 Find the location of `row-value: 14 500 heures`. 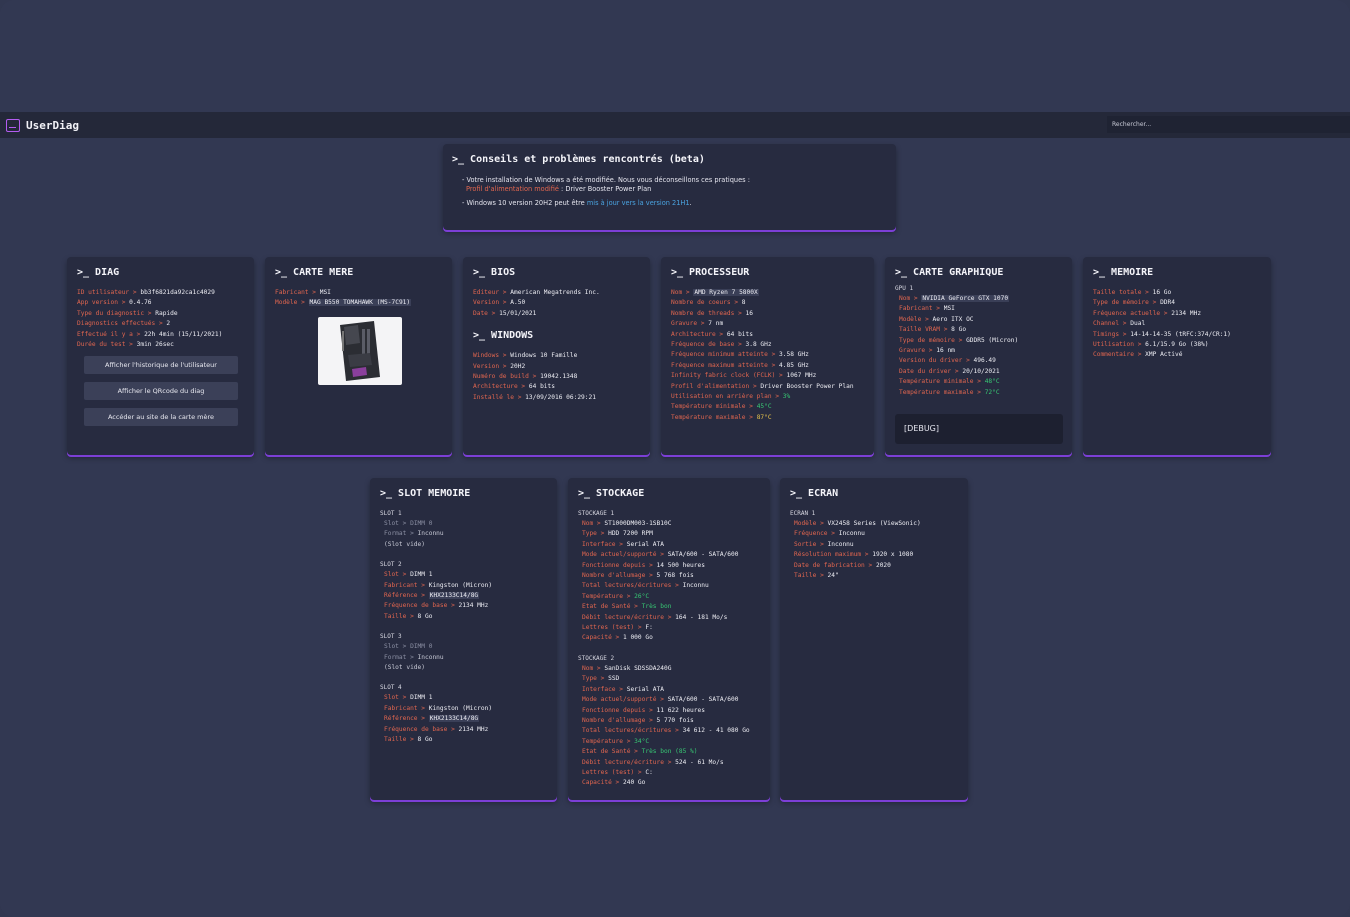

row-value: 14 500 heures is located at coordinates (680, 565).